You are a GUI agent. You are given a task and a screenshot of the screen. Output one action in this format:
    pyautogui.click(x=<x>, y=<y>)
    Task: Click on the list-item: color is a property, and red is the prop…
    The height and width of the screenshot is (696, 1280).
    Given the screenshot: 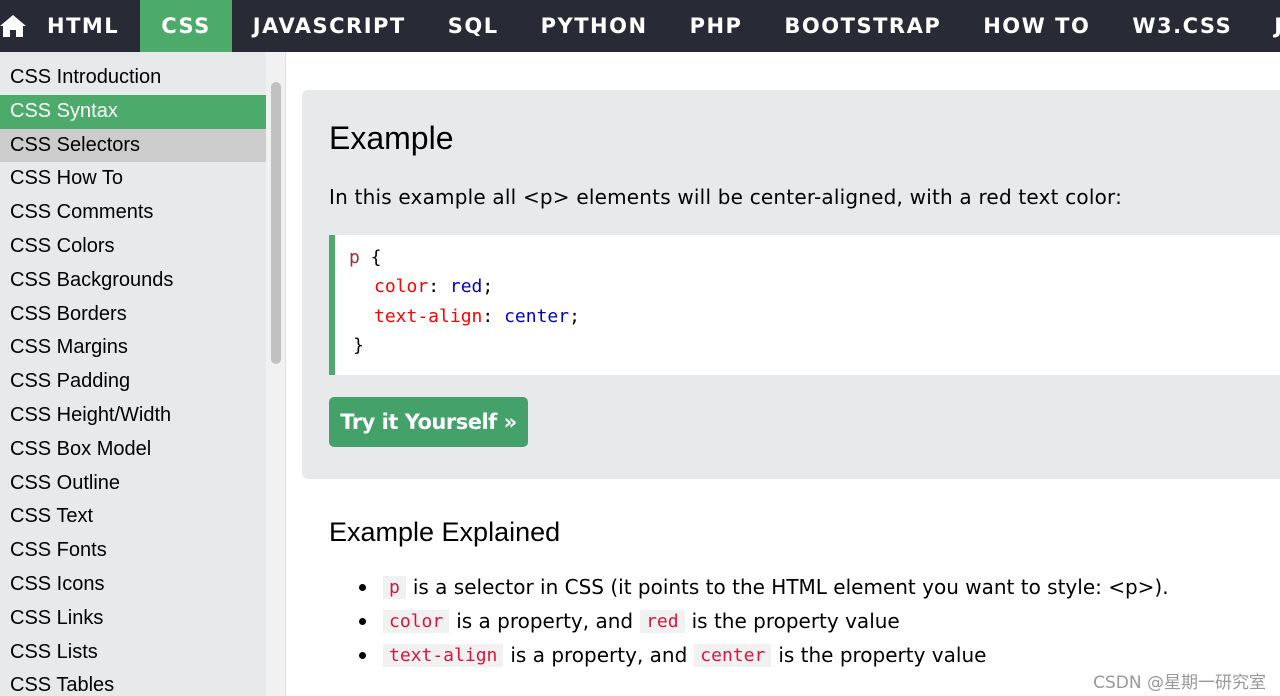 What is the action you would take?
    pyautogui.click(x=779, y=621)
    